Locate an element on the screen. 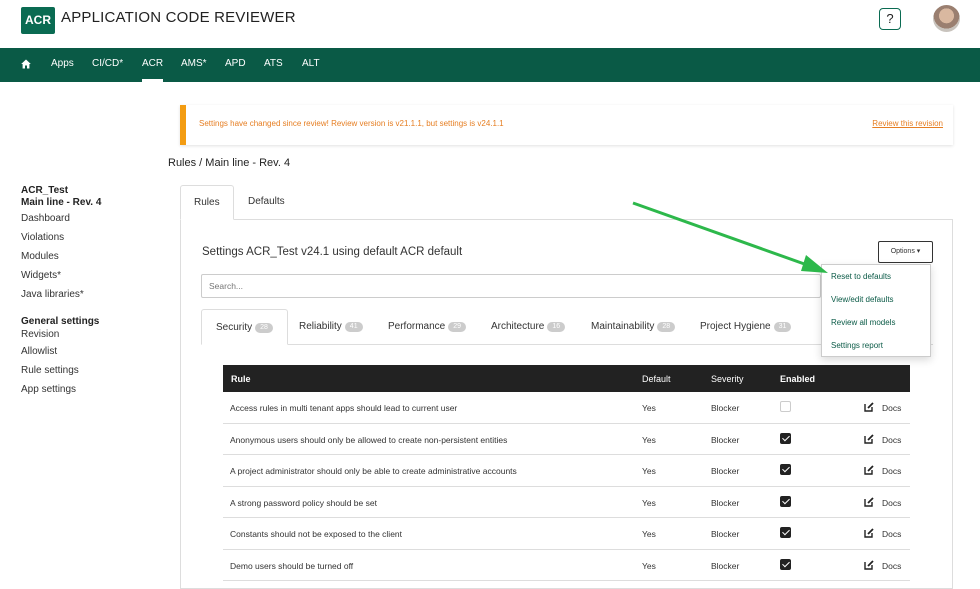 The width and height of the screenshot is (980, 589). menu-view-edit-defaults: View/edit defaults is located at coordinates (876, 299).